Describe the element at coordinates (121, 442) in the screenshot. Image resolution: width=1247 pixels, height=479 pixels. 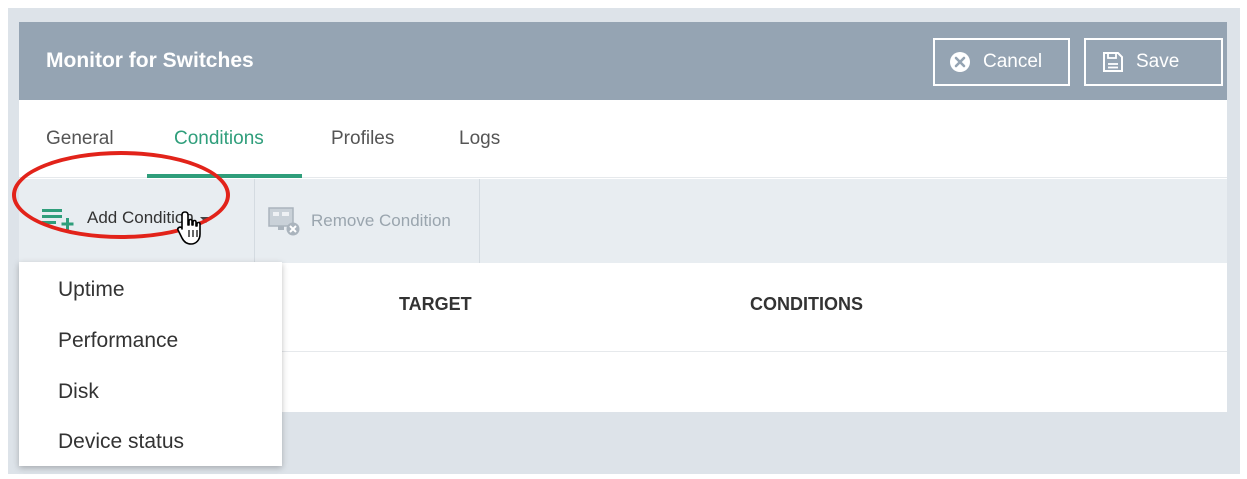
I see `menu-item-device-status: Device status` at that location.